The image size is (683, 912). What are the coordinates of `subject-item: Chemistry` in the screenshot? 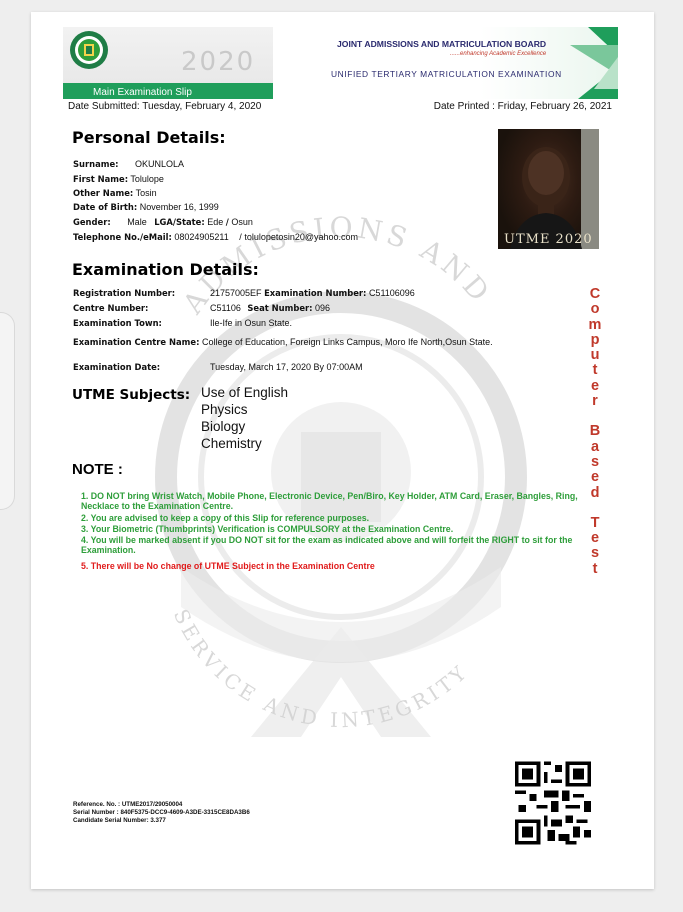 It's located at (231, 443).